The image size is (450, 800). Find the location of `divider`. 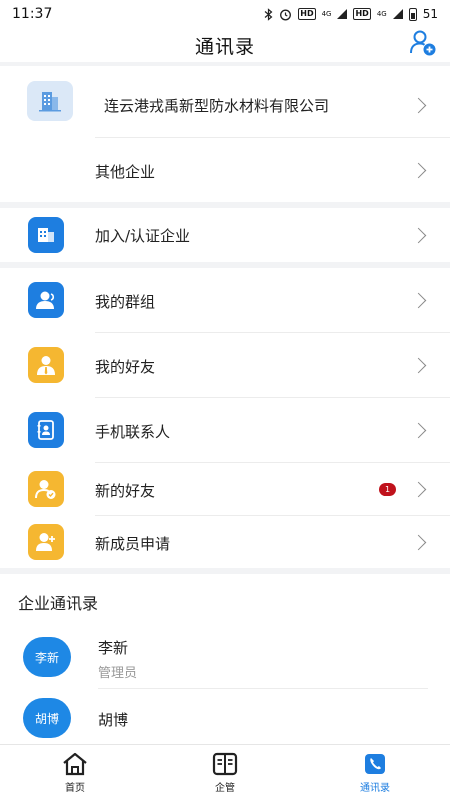

divider is located at coordinates (263, 688).